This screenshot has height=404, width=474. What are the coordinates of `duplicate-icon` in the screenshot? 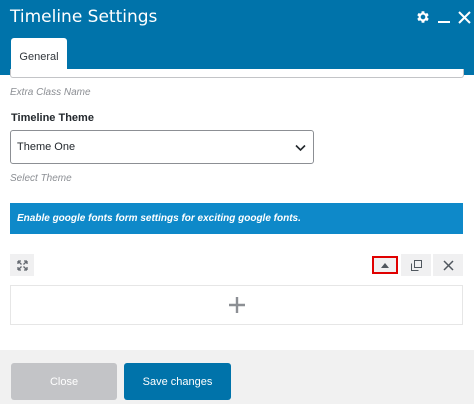 It's located at (416, 265).